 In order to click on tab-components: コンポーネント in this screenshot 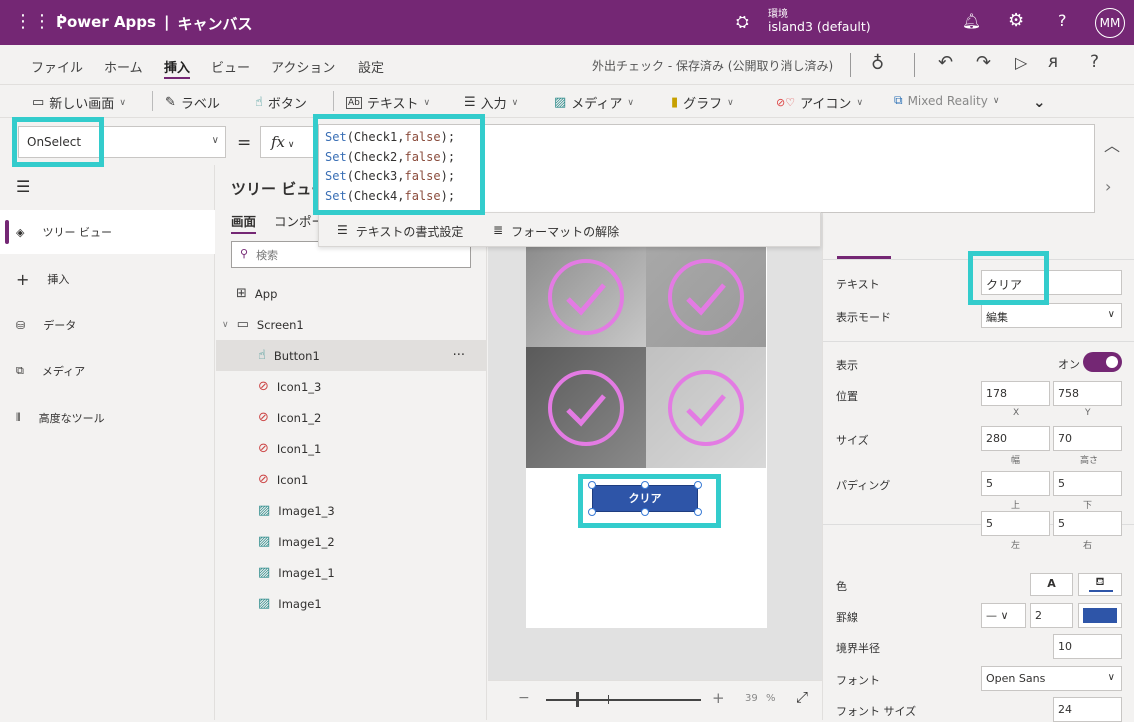, I will do `click(296, 220)`.